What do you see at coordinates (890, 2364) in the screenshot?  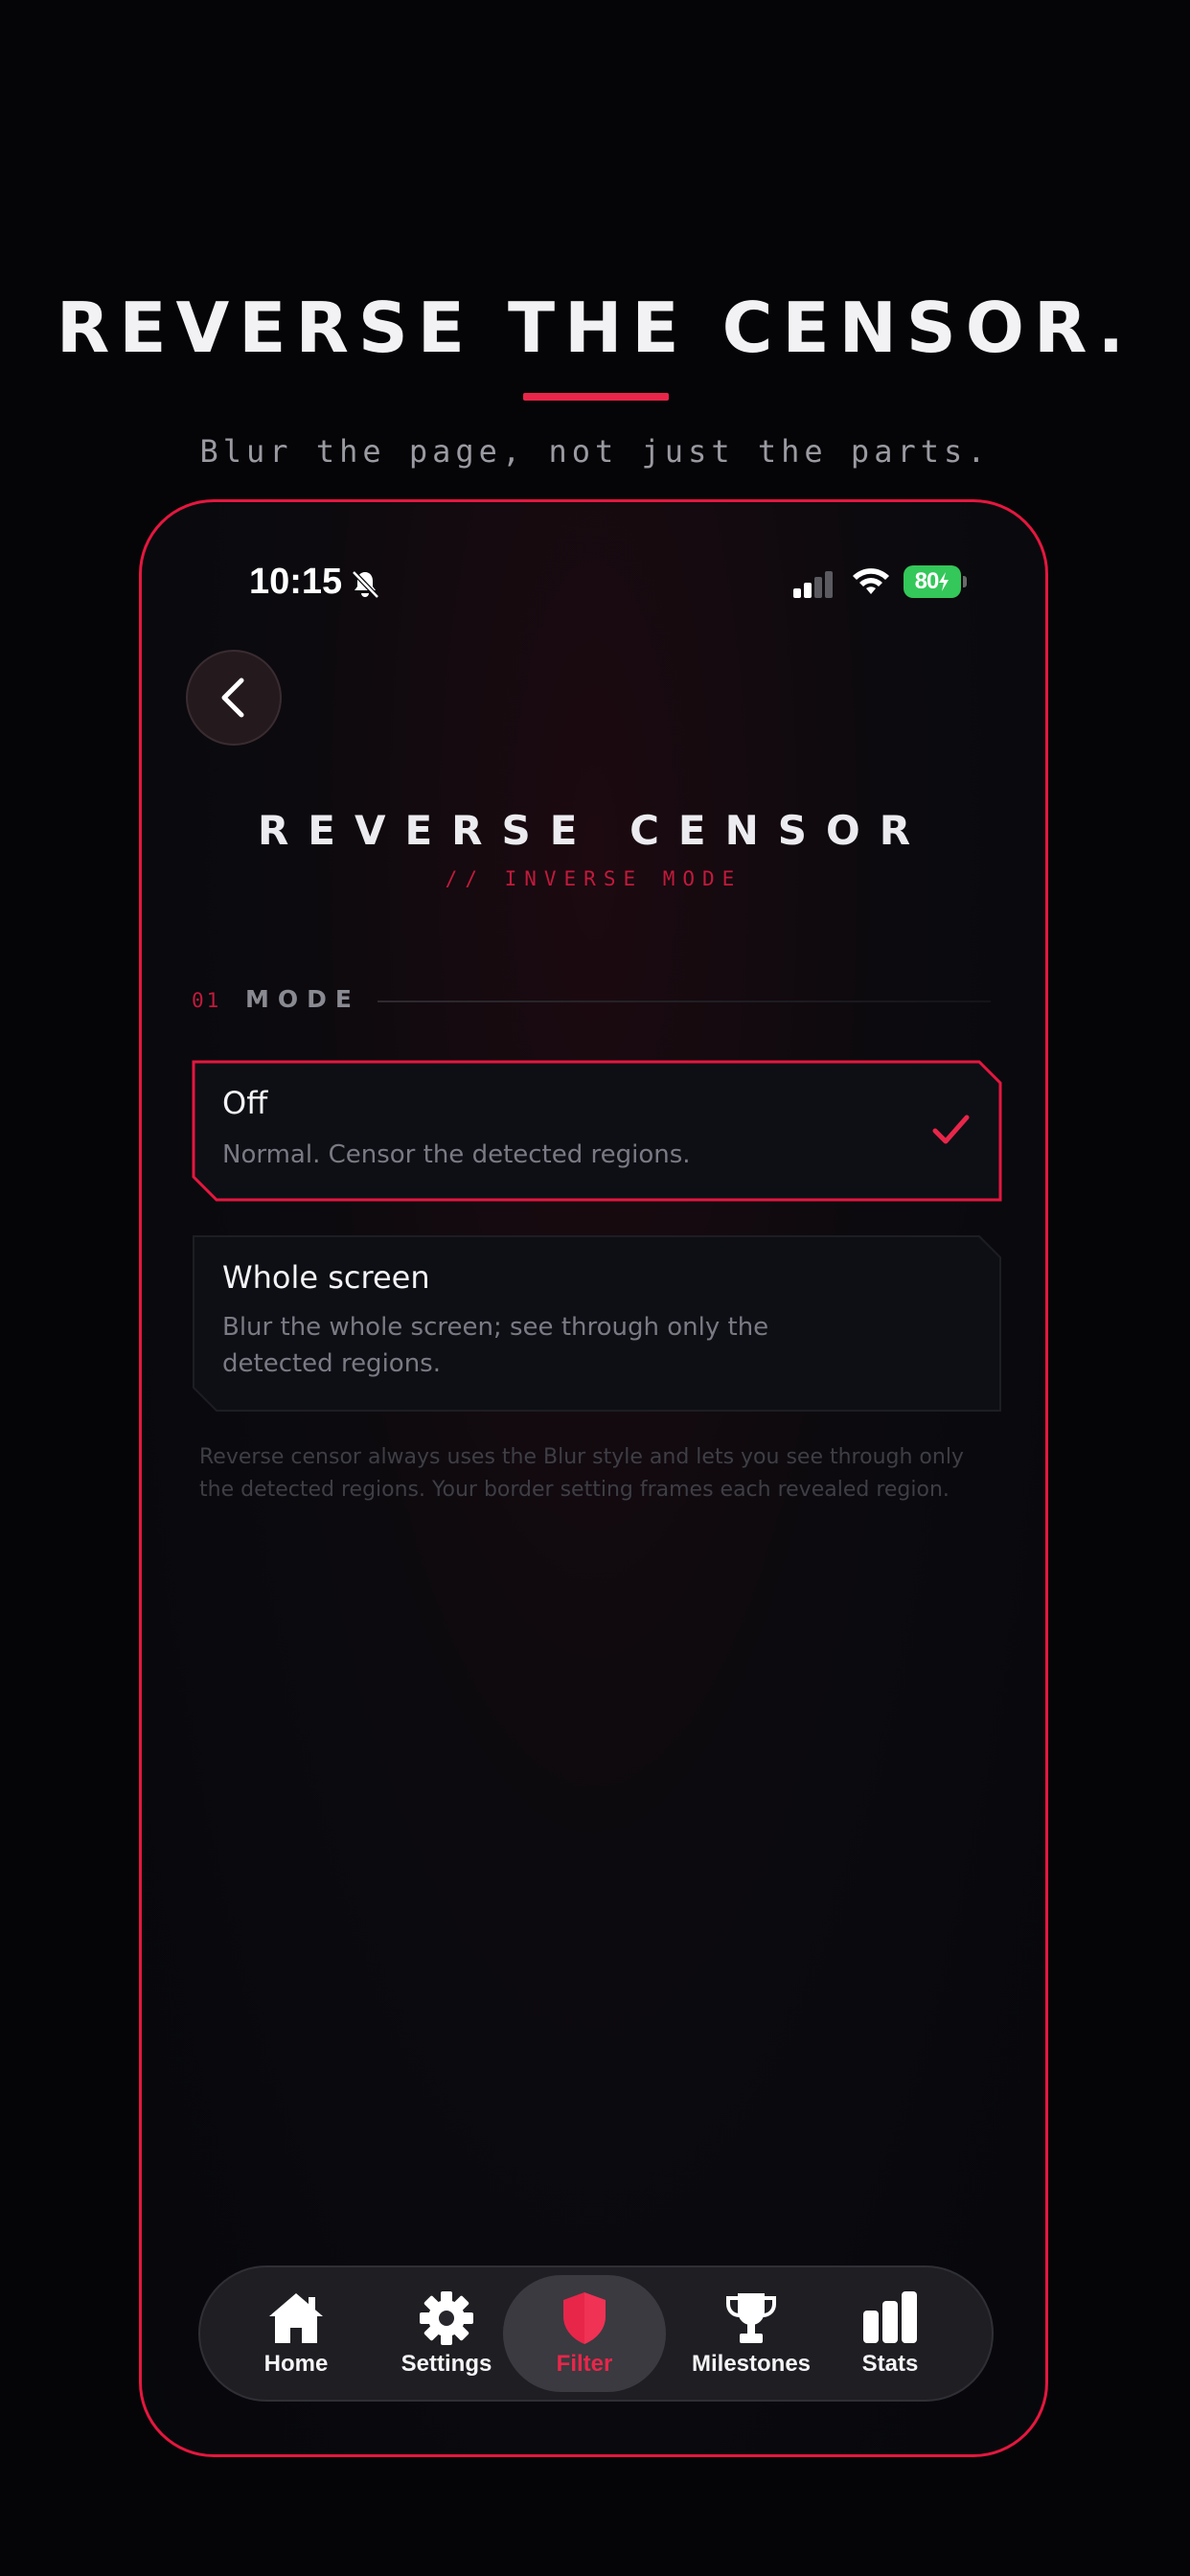 I see `tab-label: Stats` at bounding box center [890, 2364].